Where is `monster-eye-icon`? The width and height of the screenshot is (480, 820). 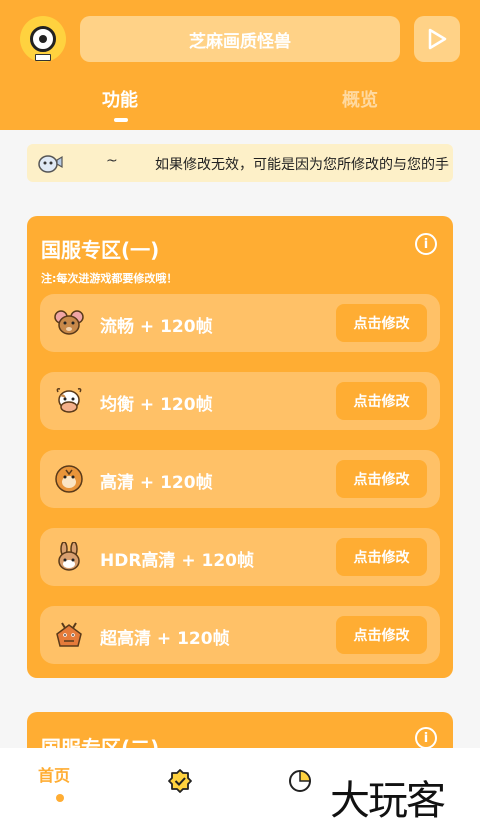 monster-eye-icon is located at coordinates (43, 39).